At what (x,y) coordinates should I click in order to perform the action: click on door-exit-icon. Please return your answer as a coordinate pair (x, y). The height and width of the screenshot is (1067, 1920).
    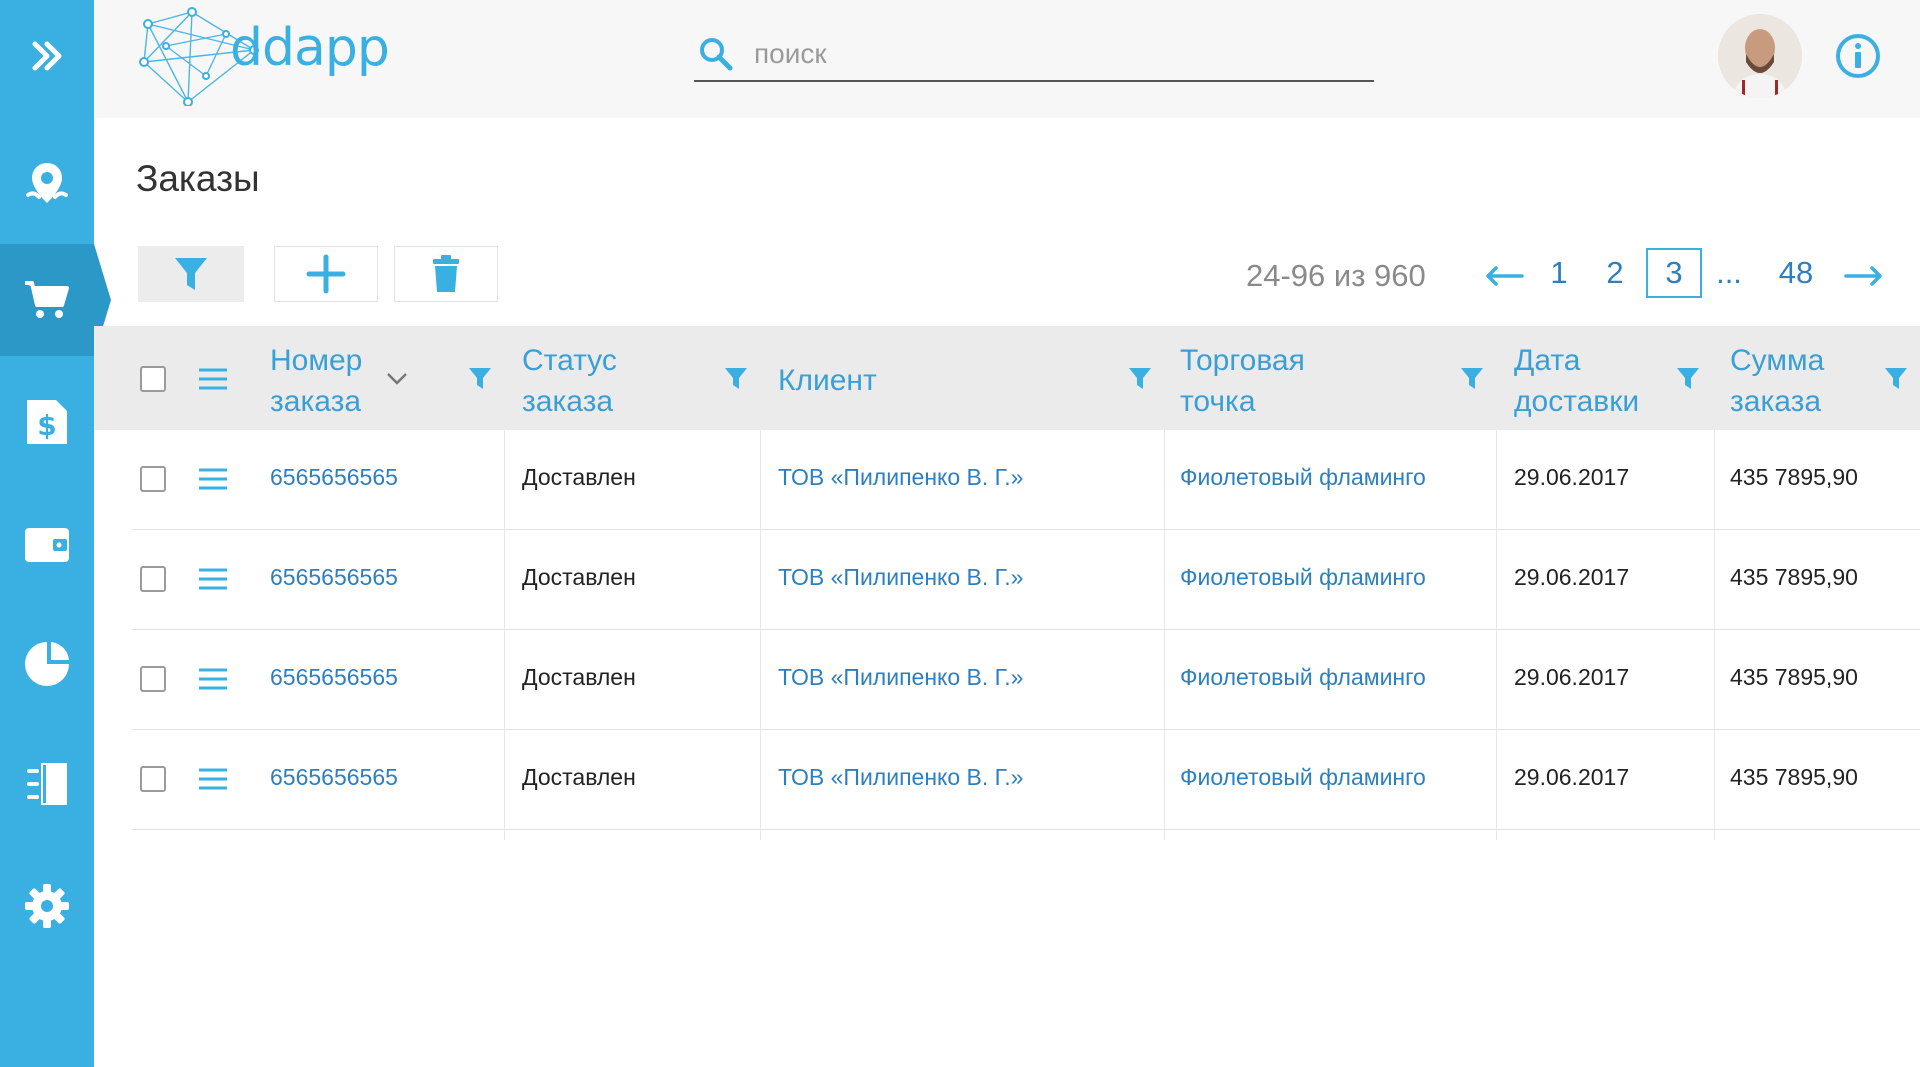
    Looking at the image, I should click on (47, 784).